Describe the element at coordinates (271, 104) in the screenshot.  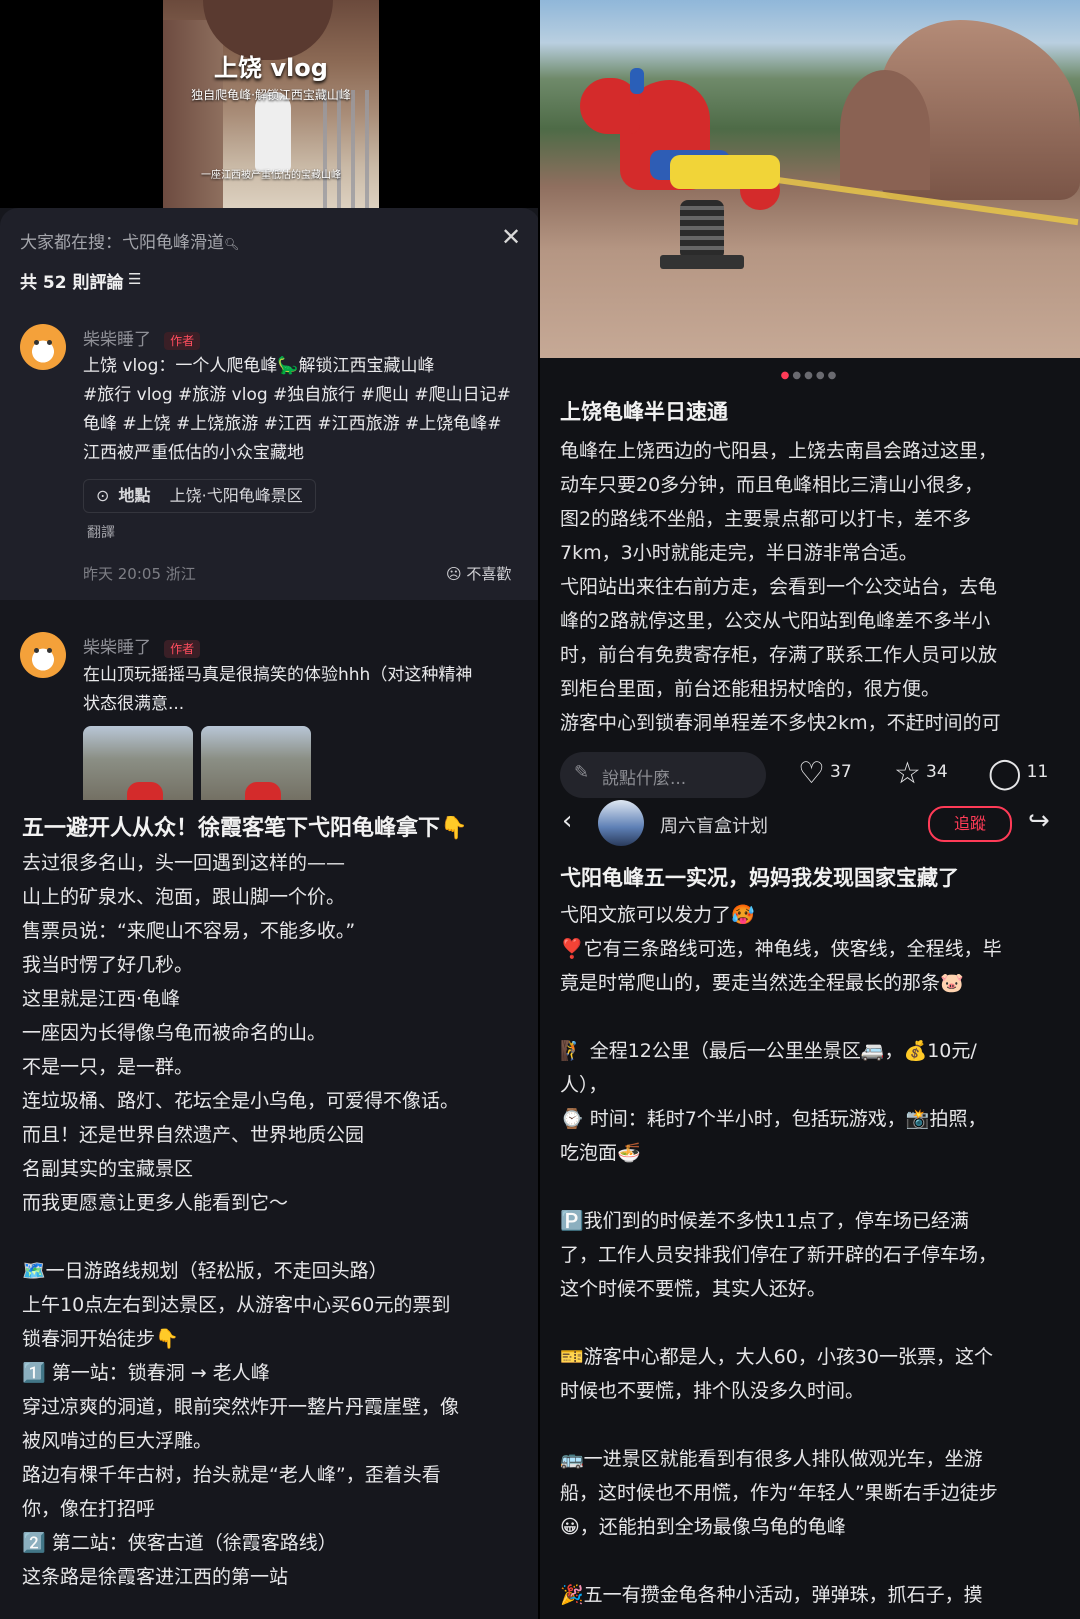
I see `video-thumbnail: 上饶 vlog 独自爬龟峰·解锁江西宝藏山峰 一座江西被严重低估的宝藏山峰` at that location.